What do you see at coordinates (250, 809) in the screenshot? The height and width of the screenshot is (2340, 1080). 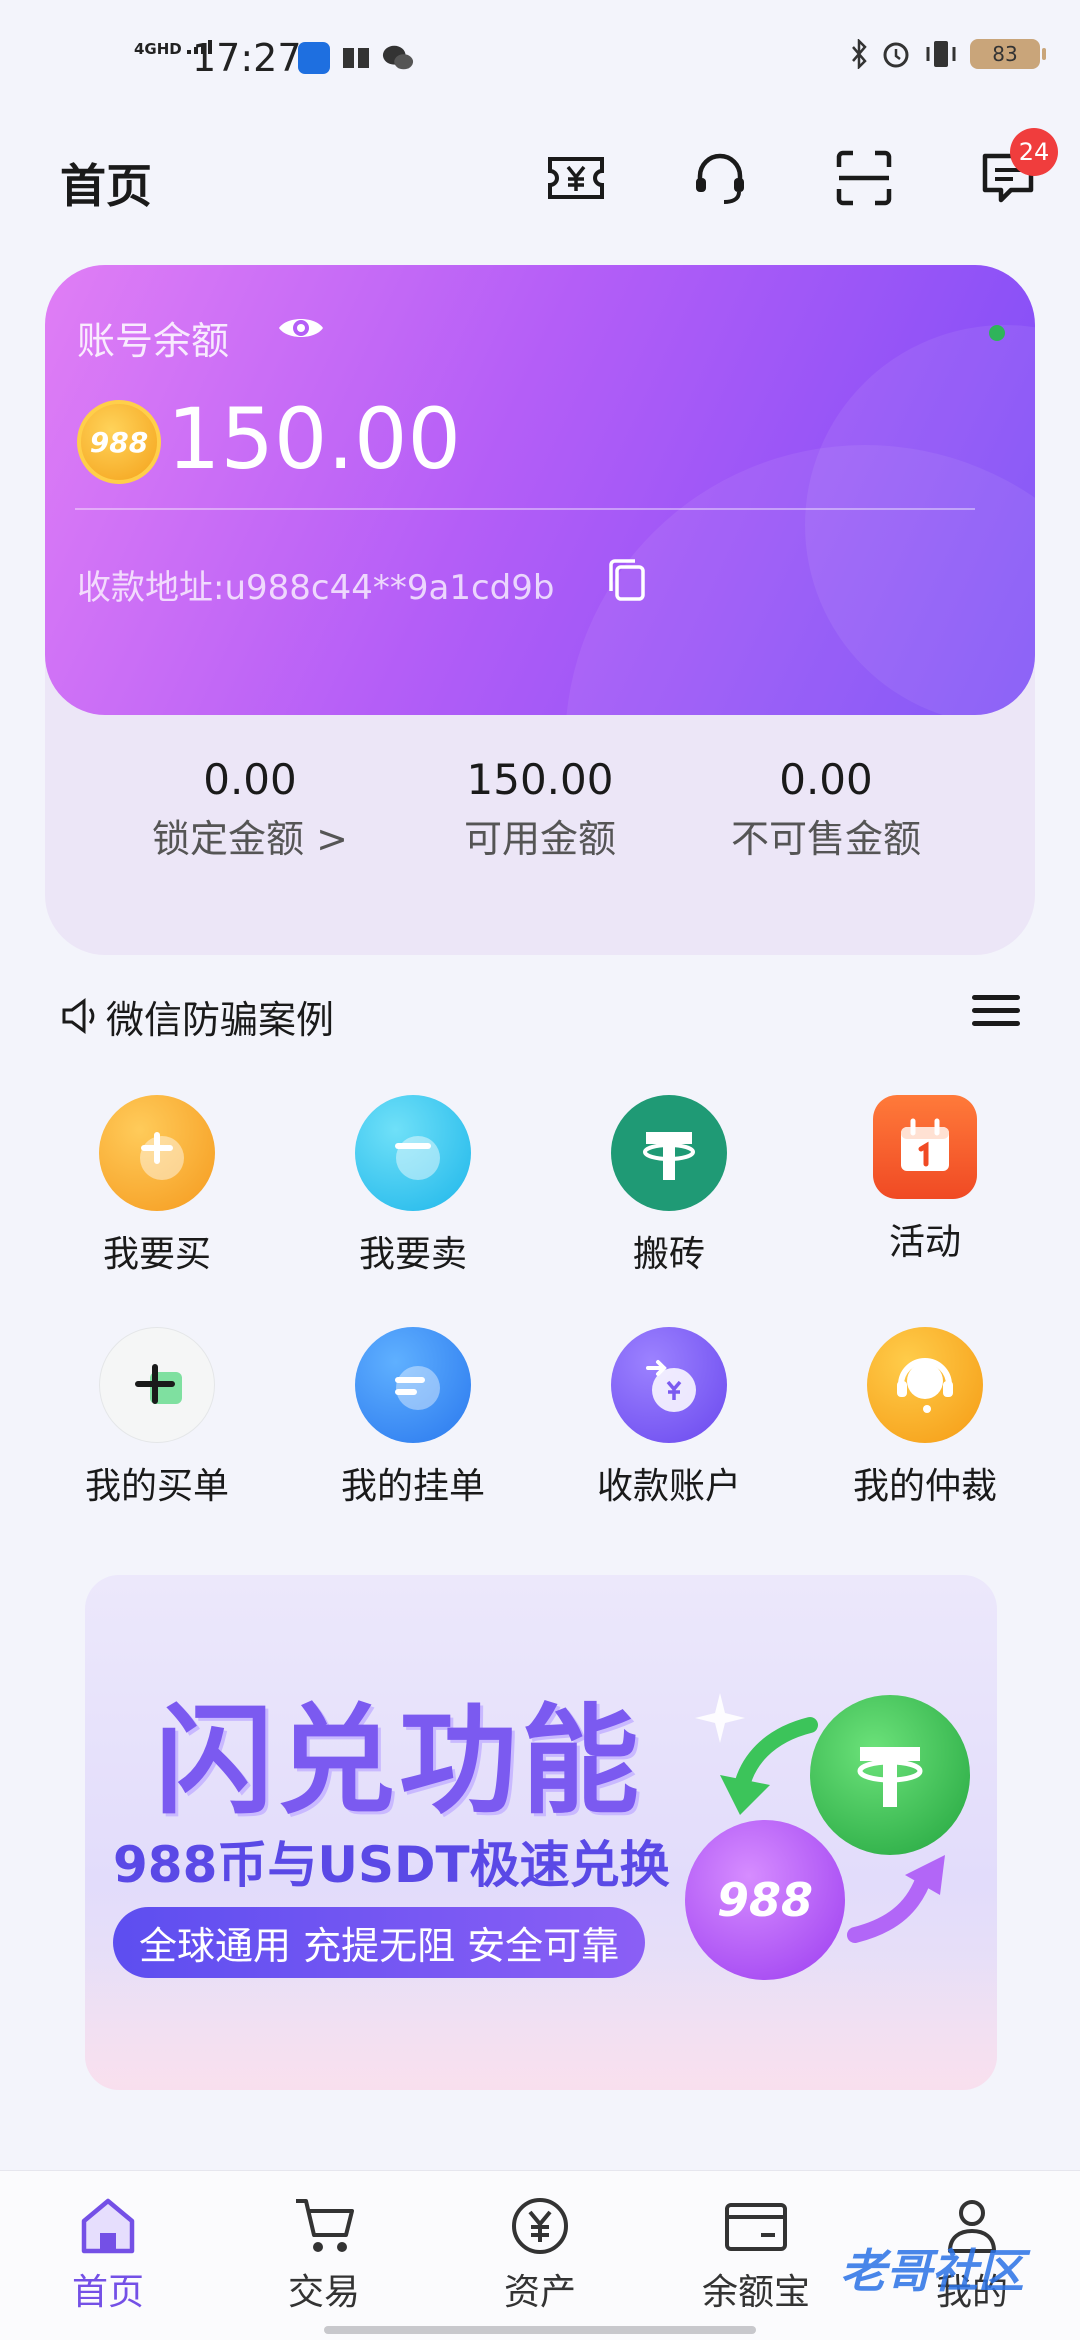 I see `locked-amount-button: 0.00 锁定金额 >` at bounding box center [250, 809].